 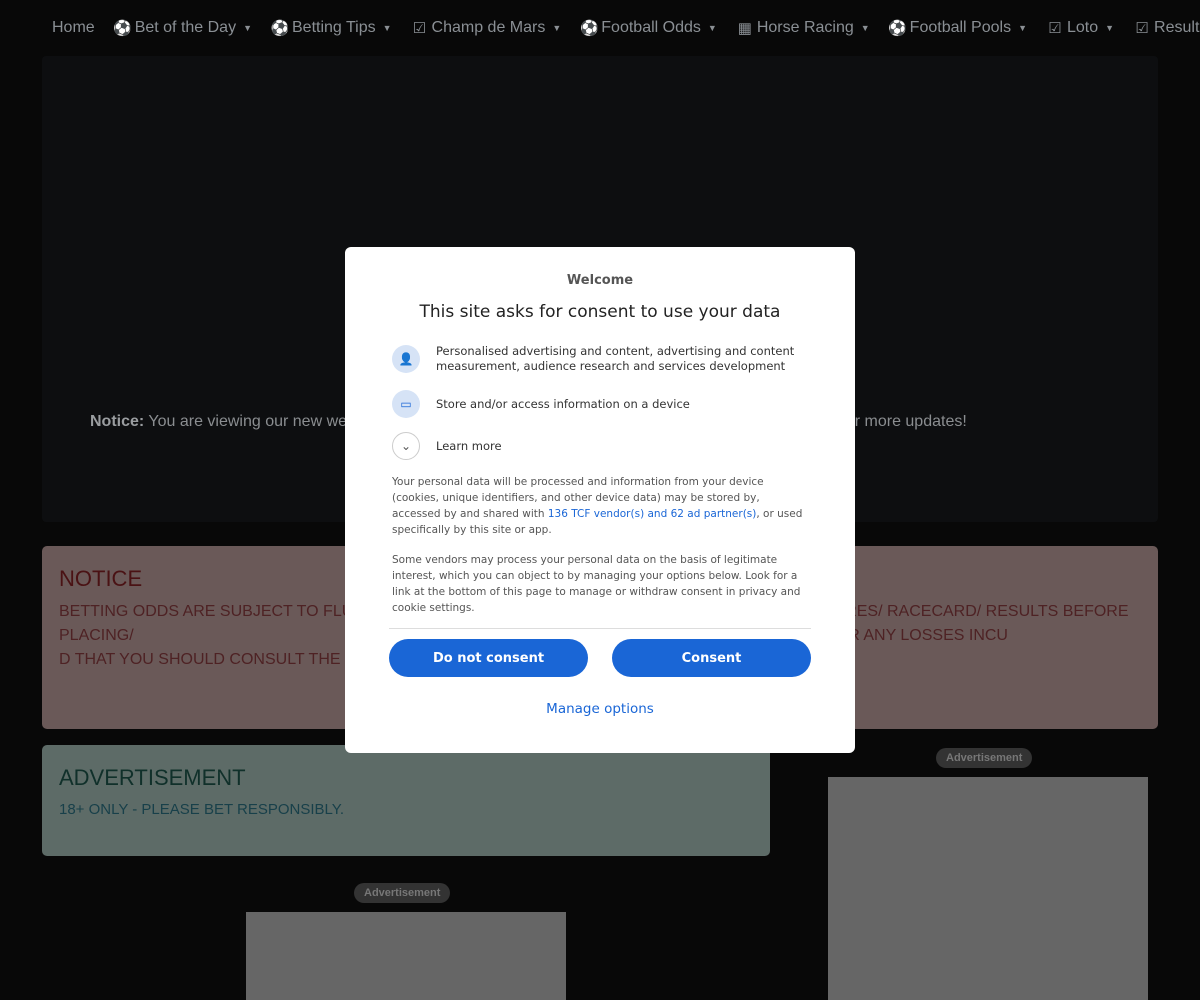 I want to click on nav-label: Home, so click(x=73, y=27).